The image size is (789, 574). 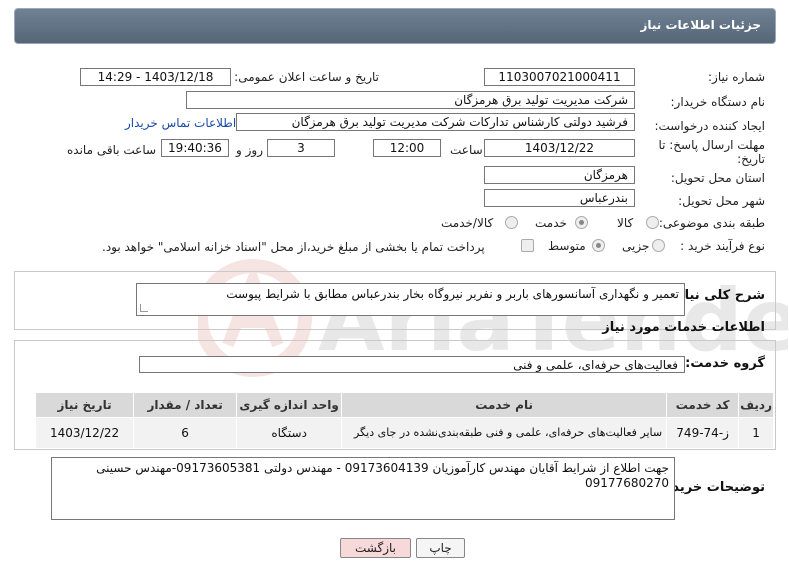 I want to click on resize-grip-icon, so click(x=144, y=308).